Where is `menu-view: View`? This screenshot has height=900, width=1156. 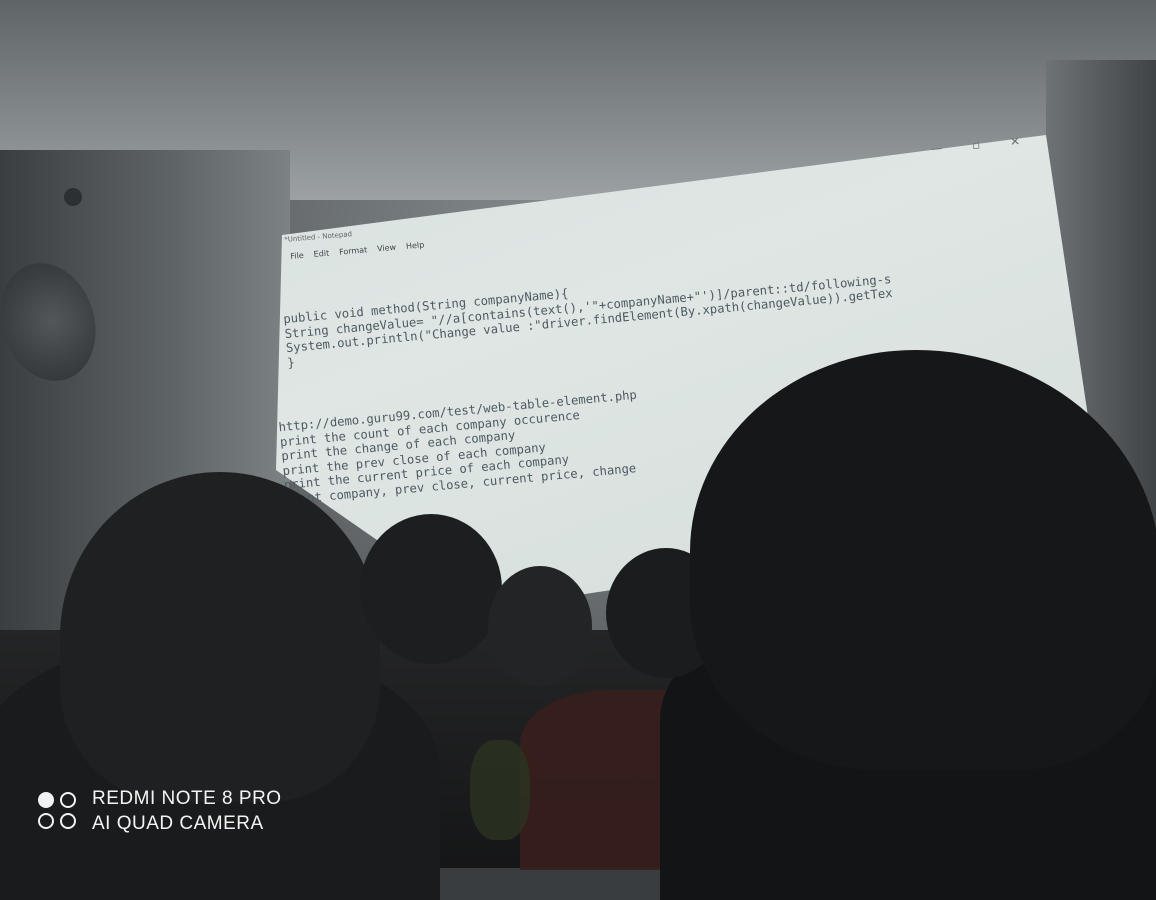
menu-view: View is located at coordinates (387, 248).